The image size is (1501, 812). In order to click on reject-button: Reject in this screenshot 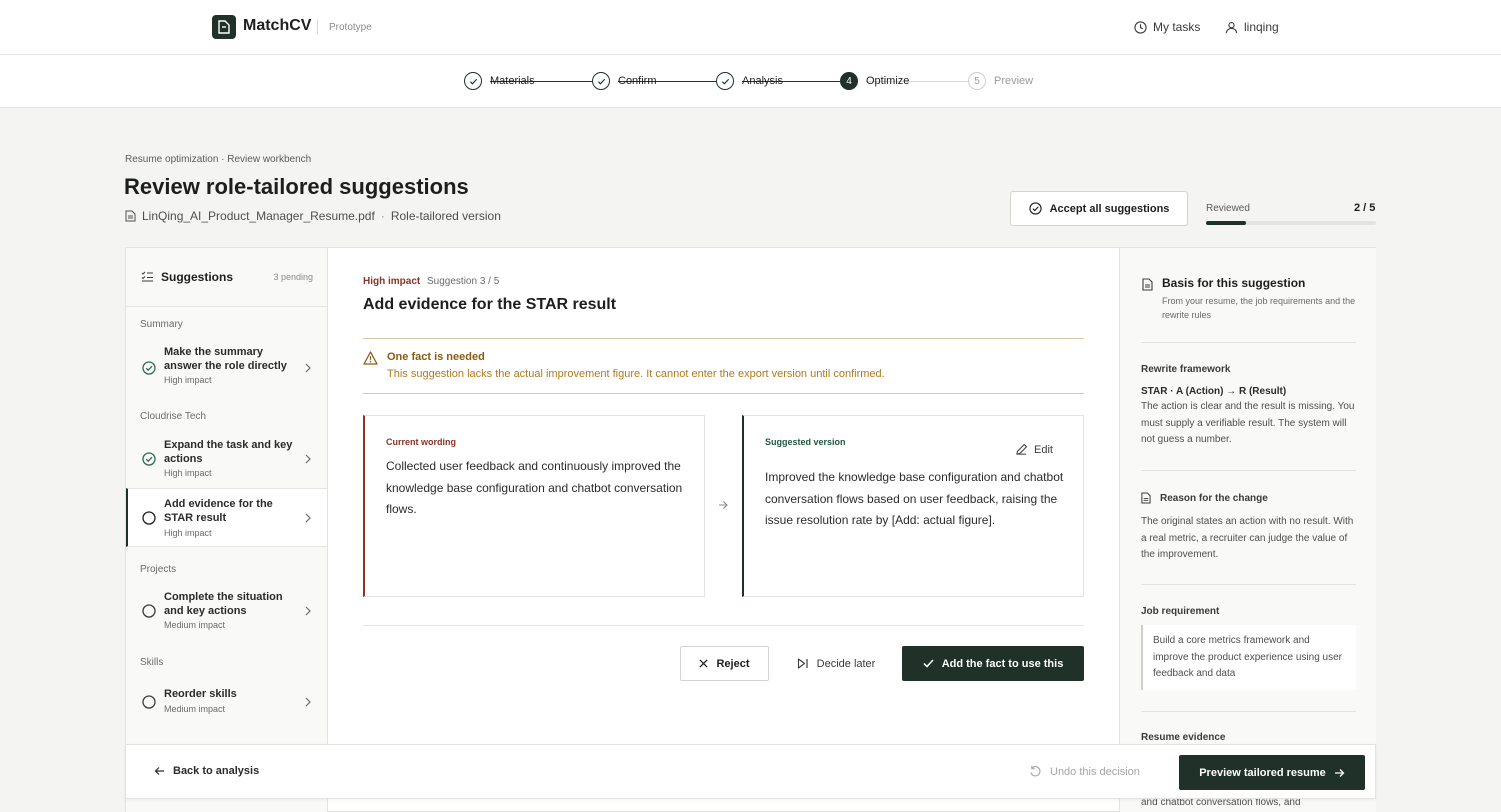, I will do `click(724, 663)`.